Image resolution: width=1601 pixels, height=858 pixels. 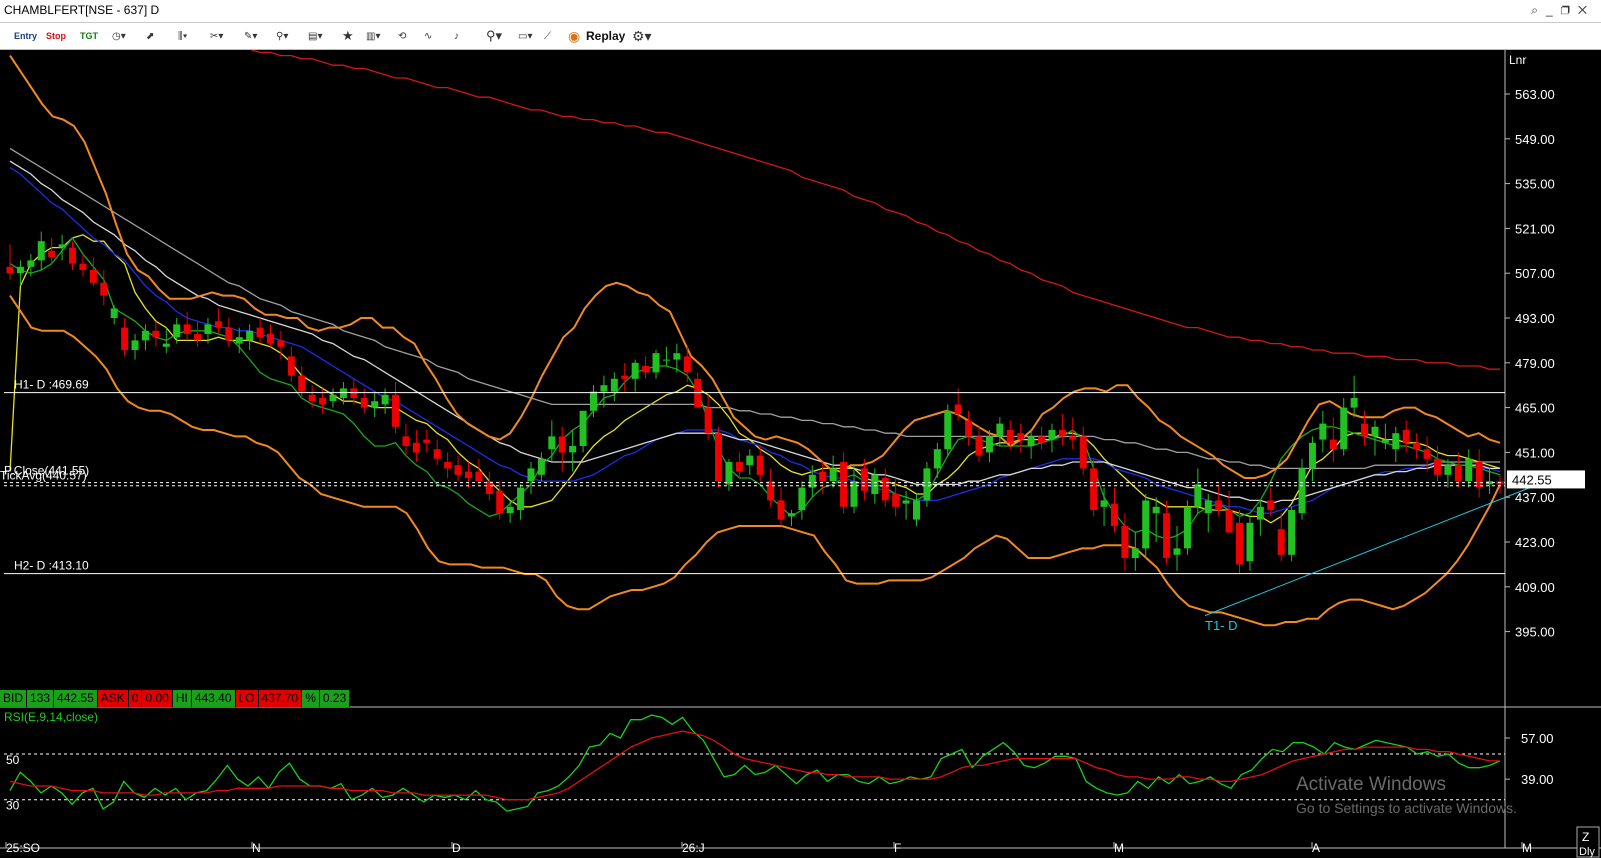 I want to click on bell-icon: ♪, so click(x=456, y=36).